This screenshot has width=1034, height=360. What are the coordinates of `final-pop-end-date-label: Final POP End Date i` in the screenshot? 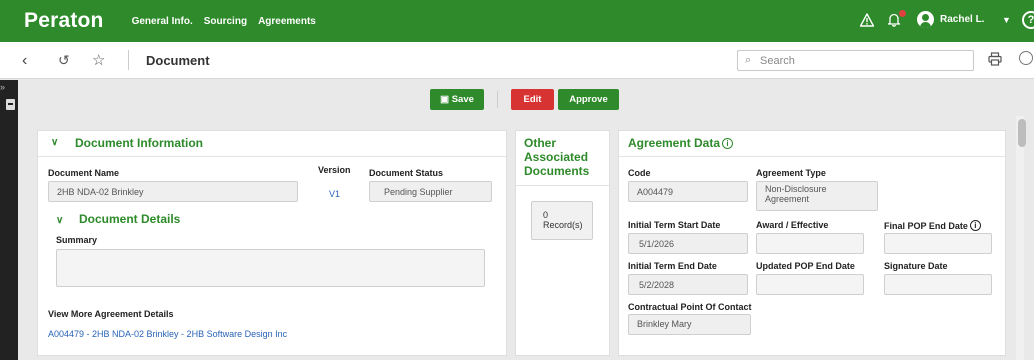 It's located at (932, 225).